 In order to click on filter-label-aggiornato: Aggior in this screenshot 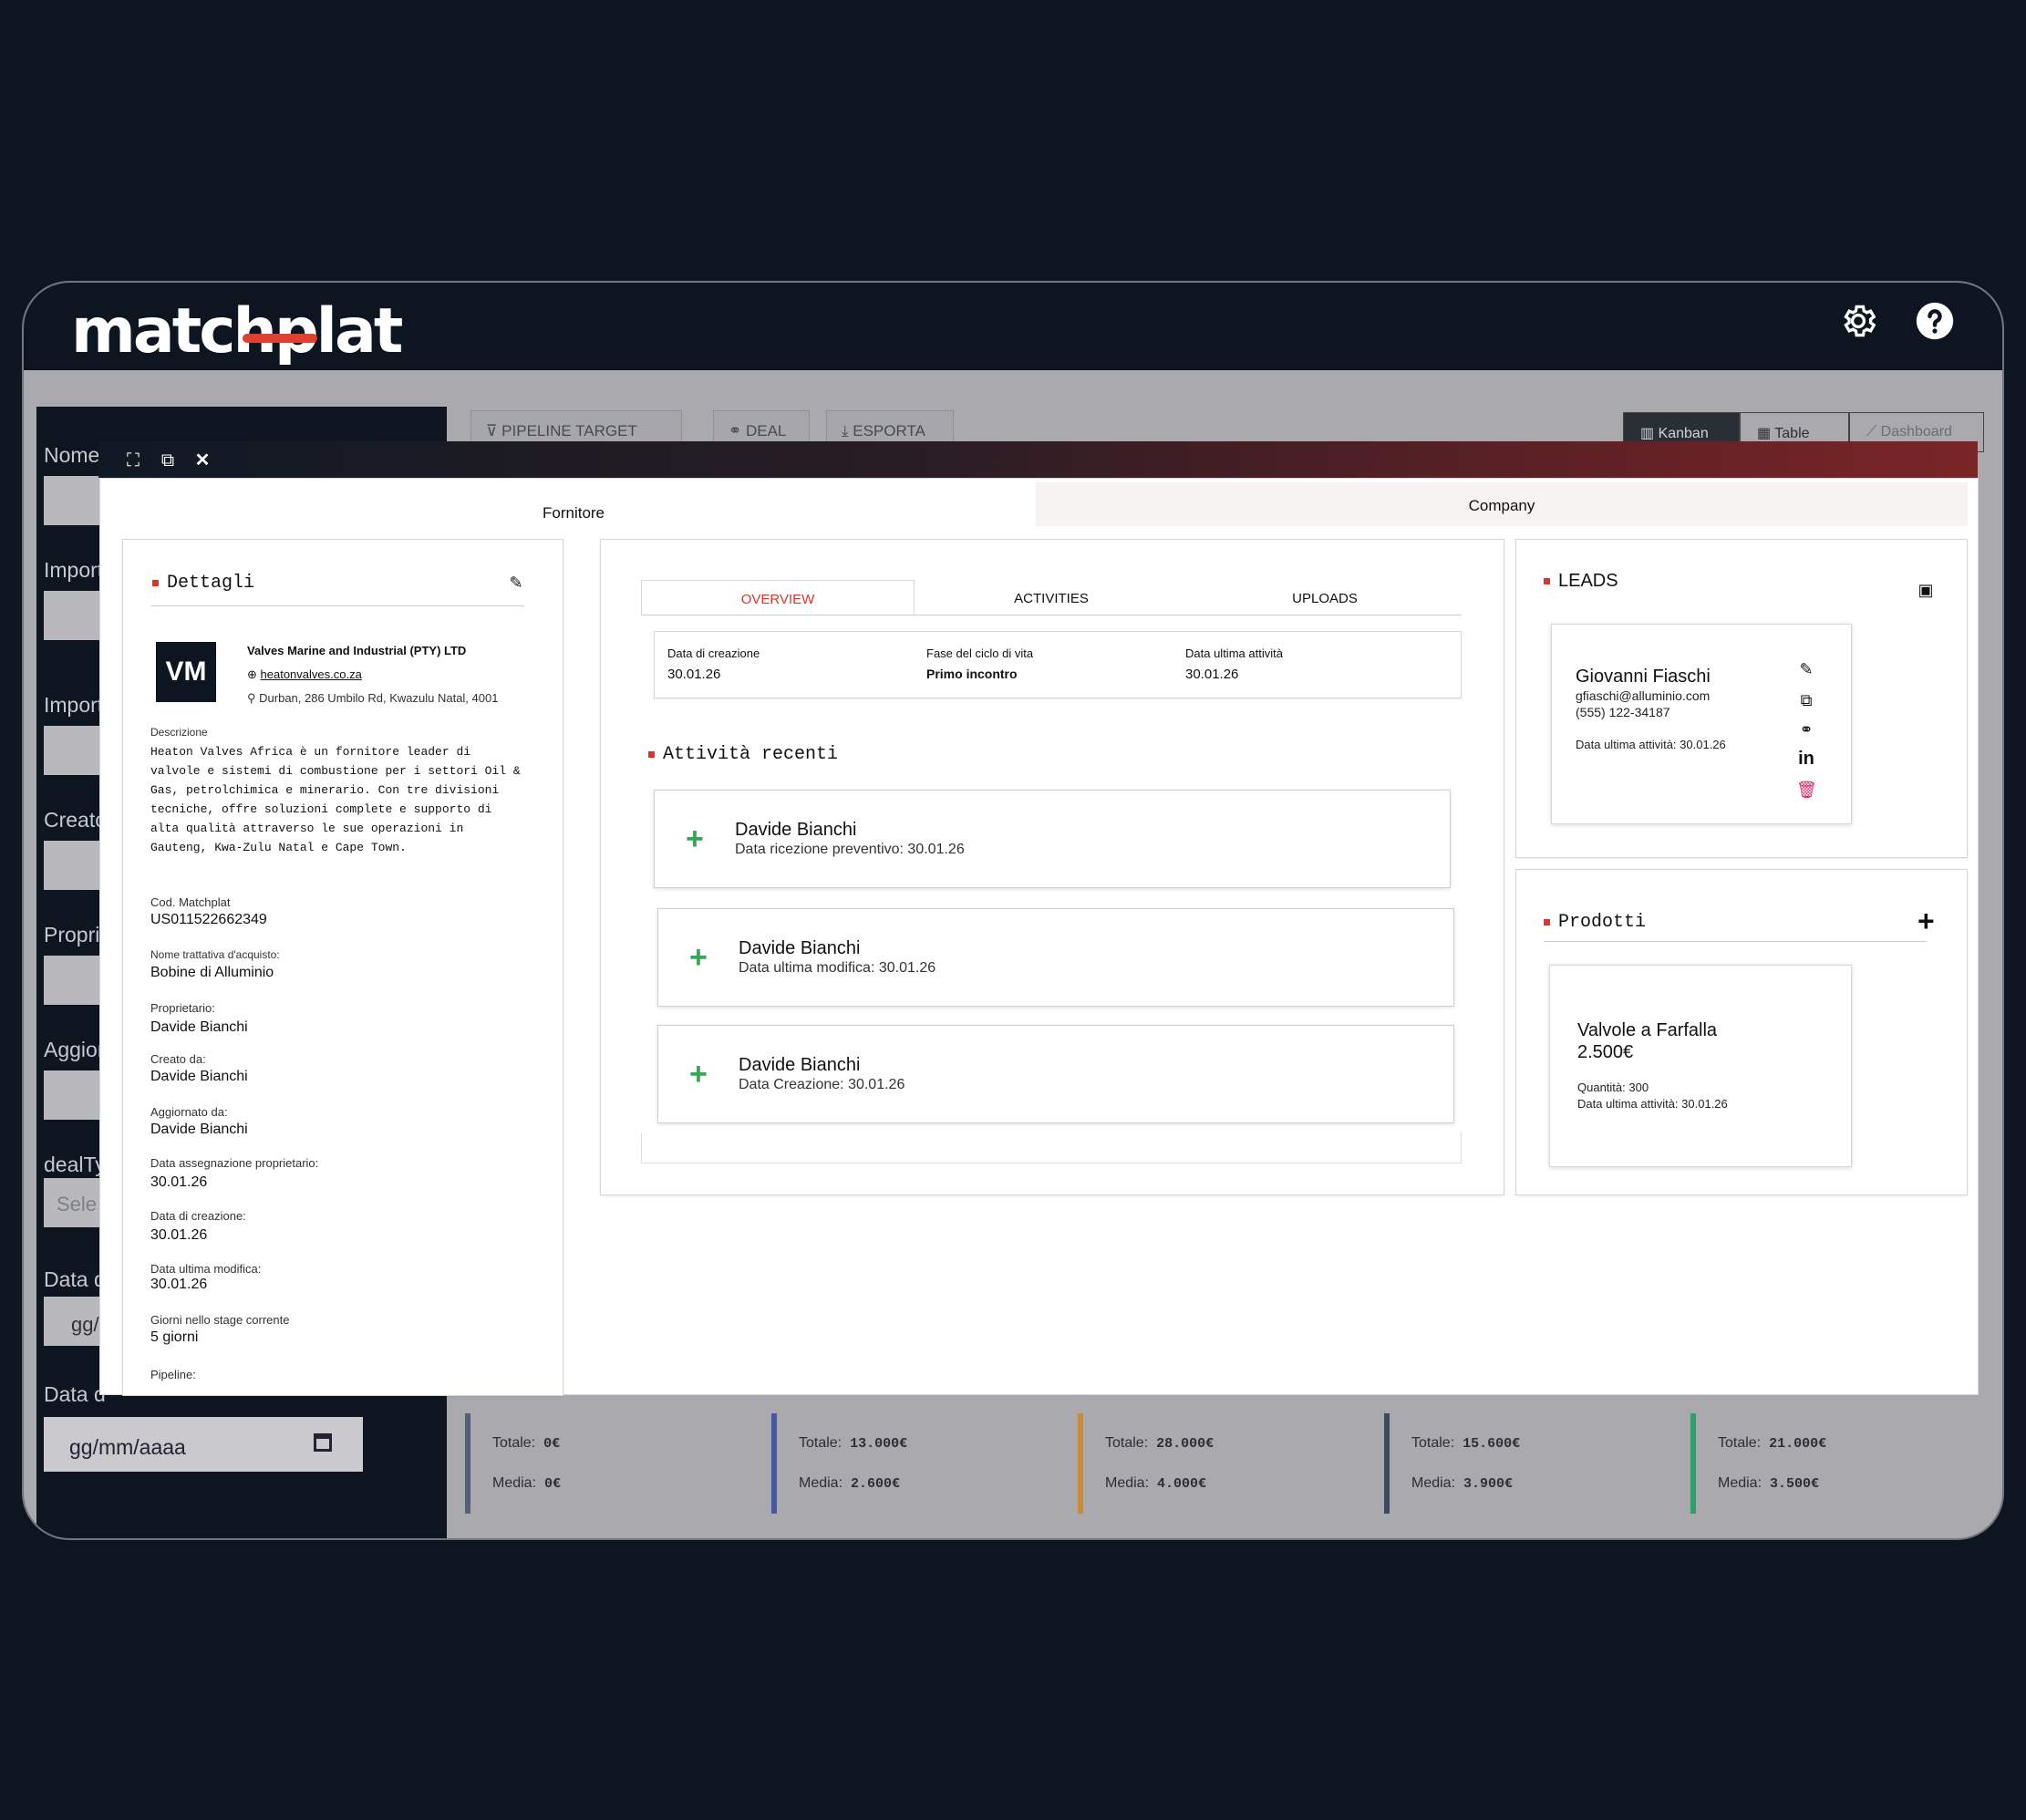, I will do `click(74, 1050)`.